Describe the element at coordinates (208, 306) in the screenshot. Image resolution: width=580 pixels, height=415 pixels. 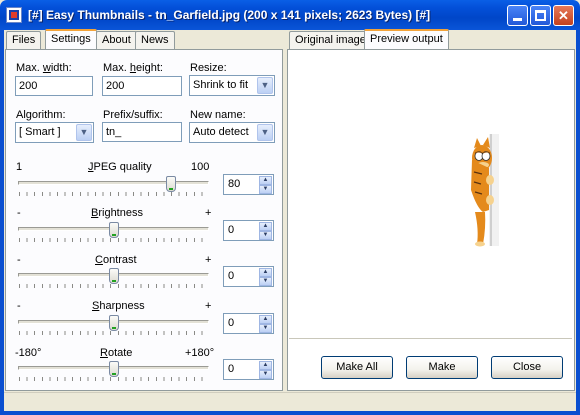
I see `sharpness-max-label: +` at that location.